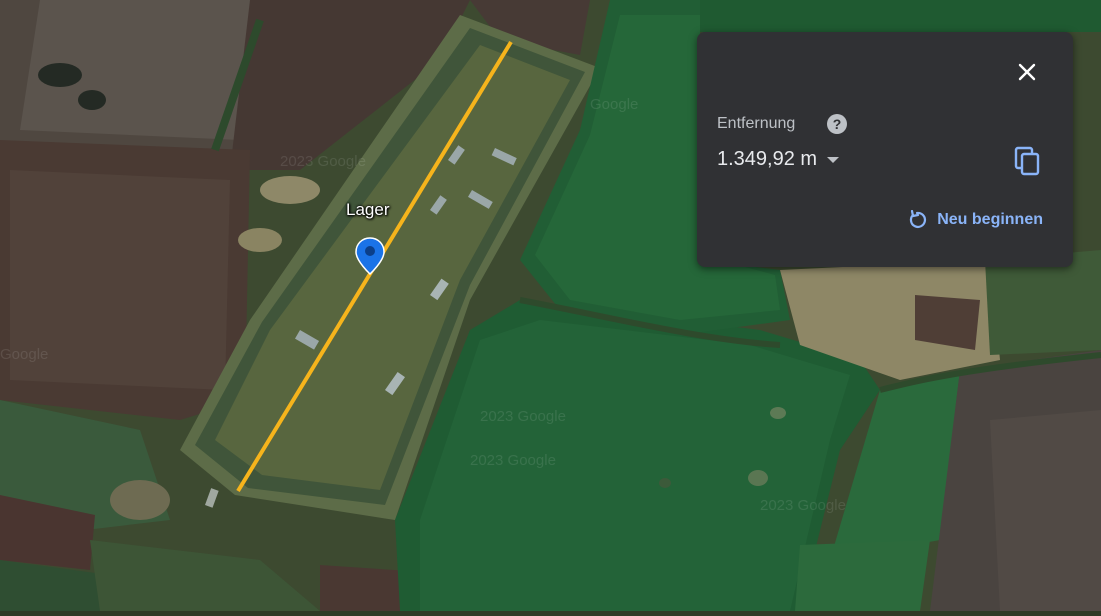  I want to click on location-pin-icon, so click(370, 256).